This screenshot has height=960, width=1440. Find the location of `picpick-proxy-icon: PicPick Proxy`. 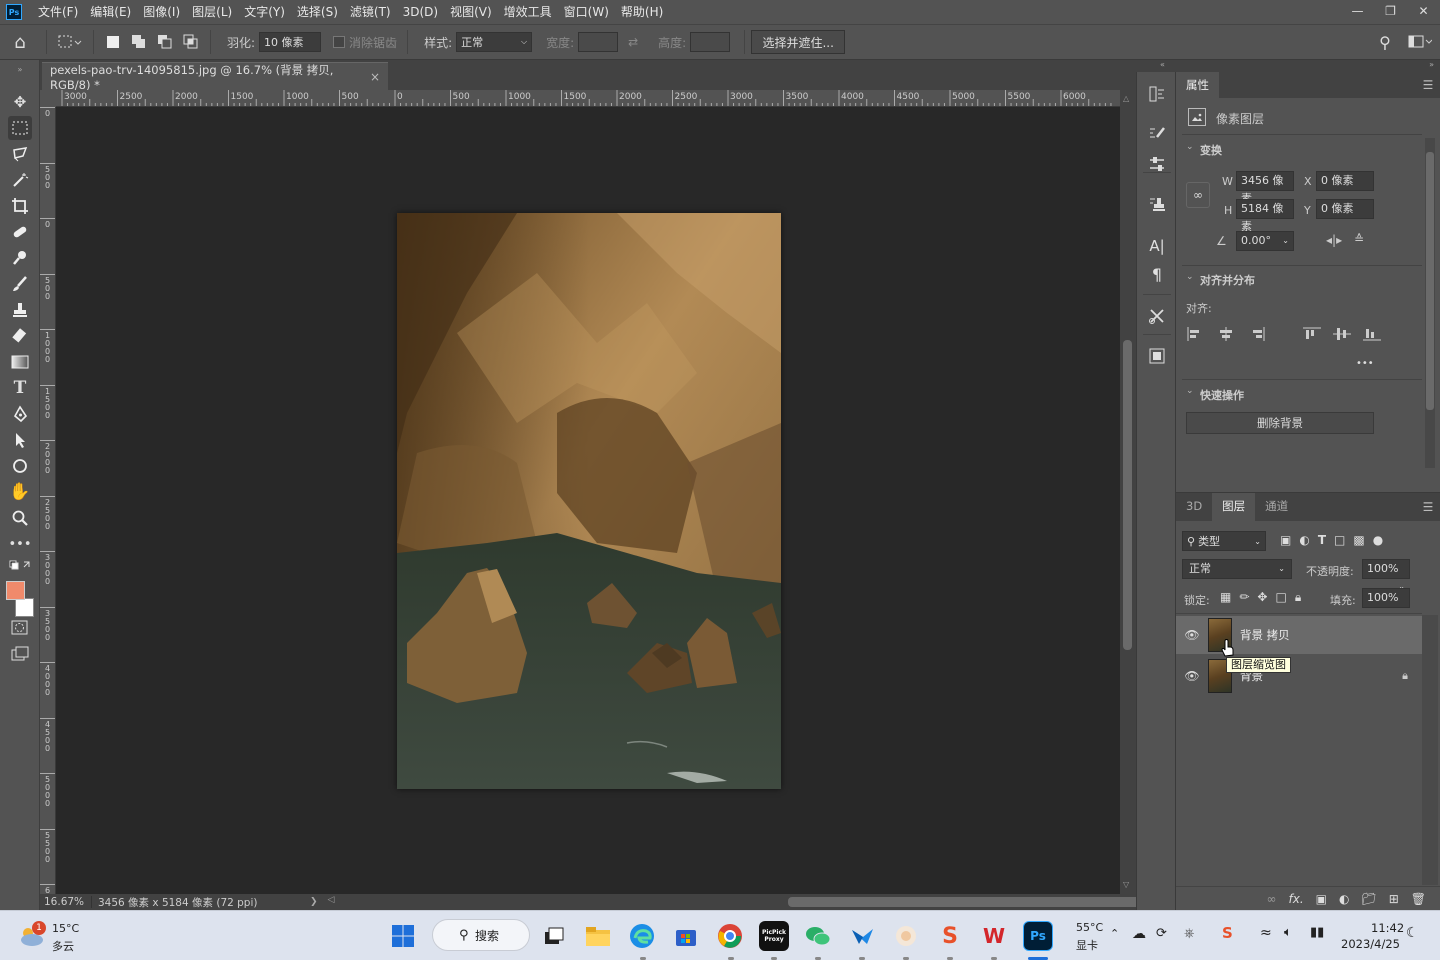

picpick-proxy-icon: PicPick Proxy is located at coordinates (774, 936).